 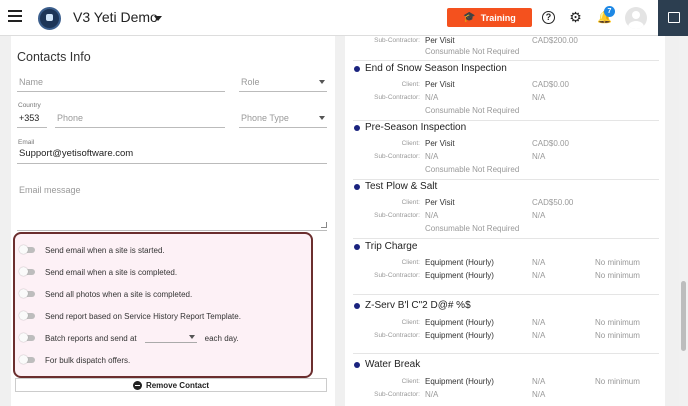 What do you see at coordinates (121, 83) in the screenshot?
I see `name-input: Name` at bounding box center [121, 83].